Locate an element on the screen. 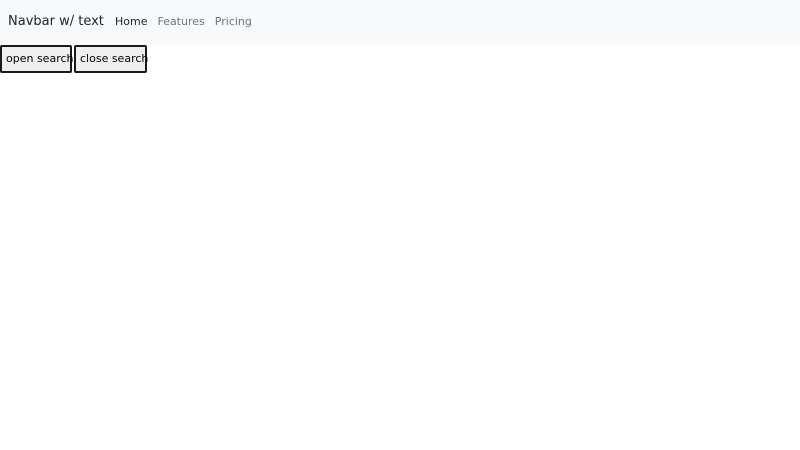 The image size is (800, 450). nav-link-home: Home is located at coordinates (131, 22).